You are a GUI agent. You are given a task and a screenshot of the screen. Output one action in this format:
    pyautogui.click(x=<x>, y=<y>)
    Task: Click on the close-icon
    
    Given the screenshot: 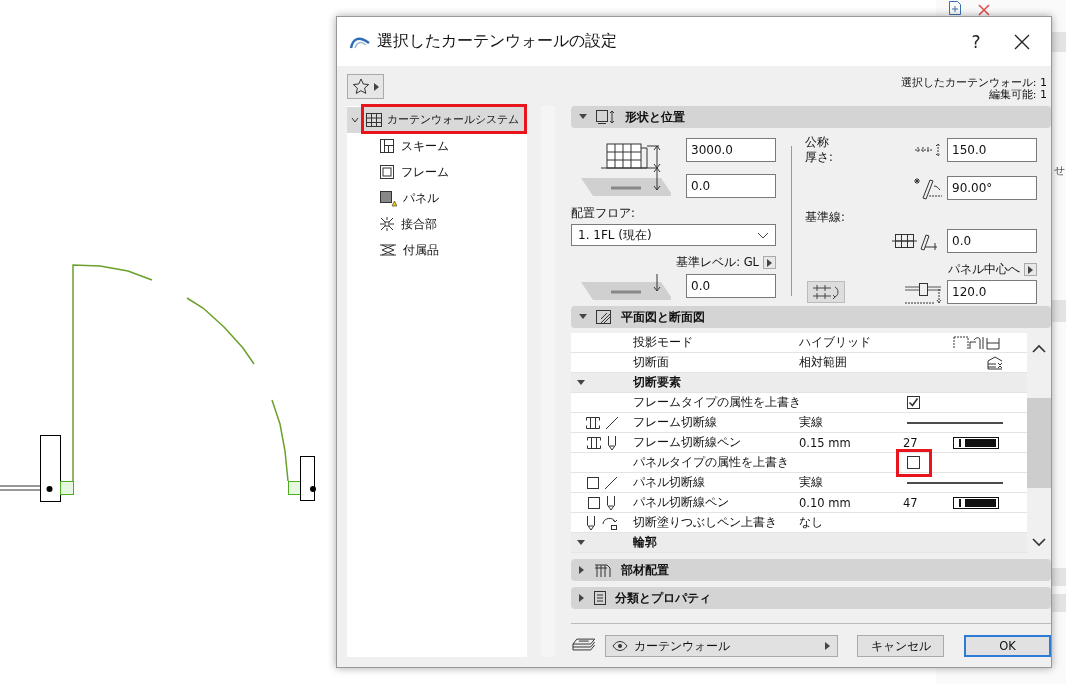 What is the action you would take?
    pyautogui.click(x=1022, y=41)
    